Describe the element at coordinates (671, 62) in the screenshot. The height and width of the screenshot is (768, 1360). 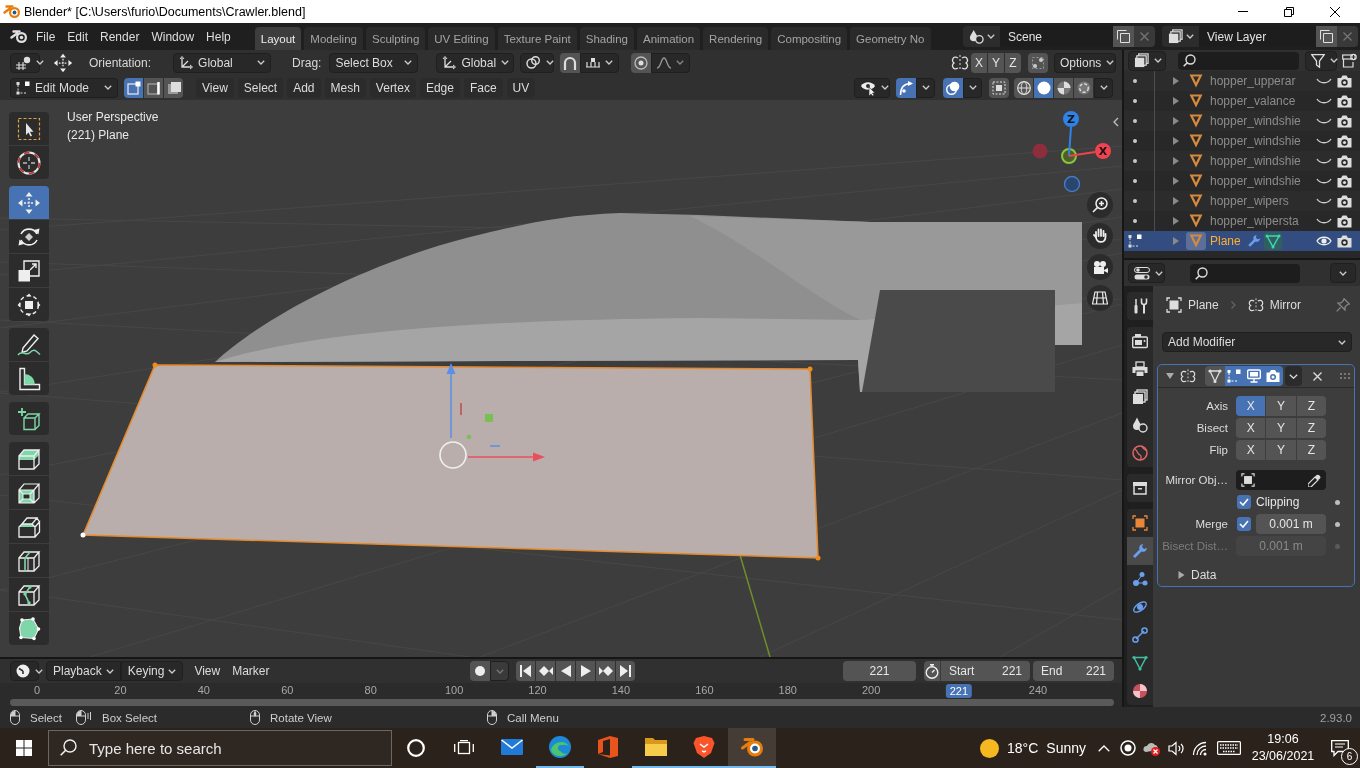
I see `falloff-dropdown` at that location.